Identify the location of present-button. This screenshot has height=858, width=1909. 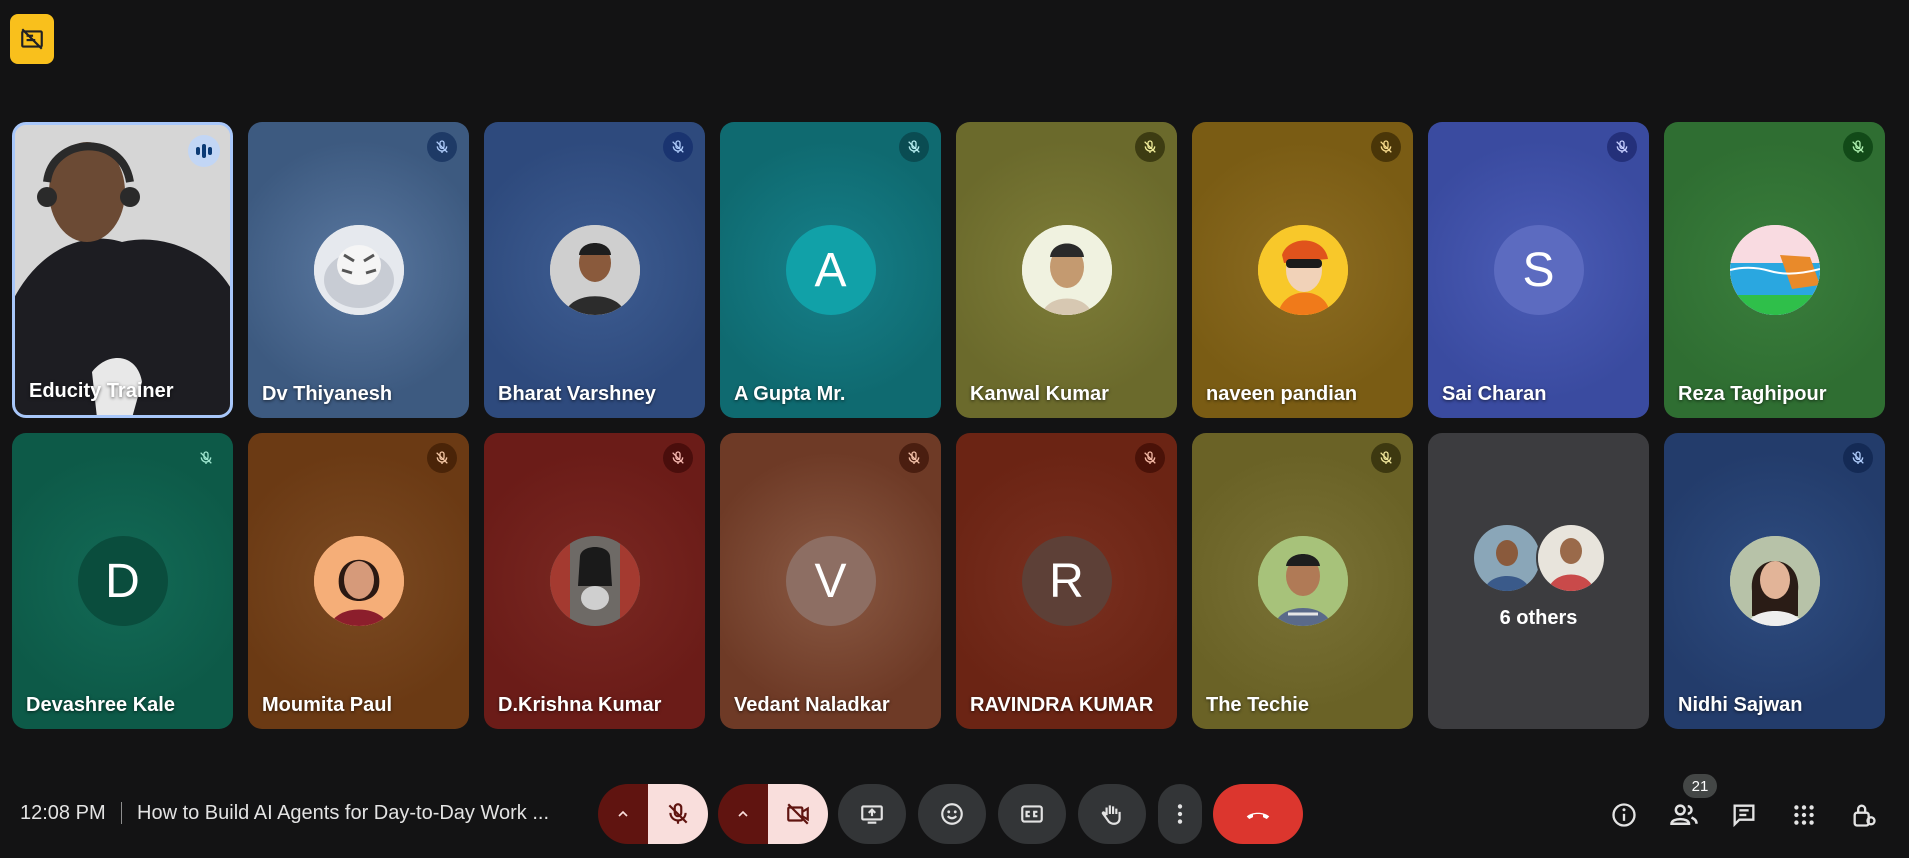
(872, 814).